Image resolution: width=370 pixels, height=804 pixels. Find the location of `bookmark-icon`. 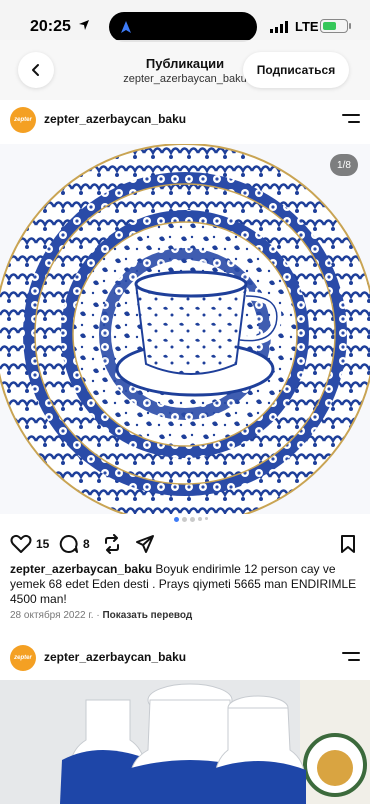

bookmark-icon is located at coordinates (348, 544).